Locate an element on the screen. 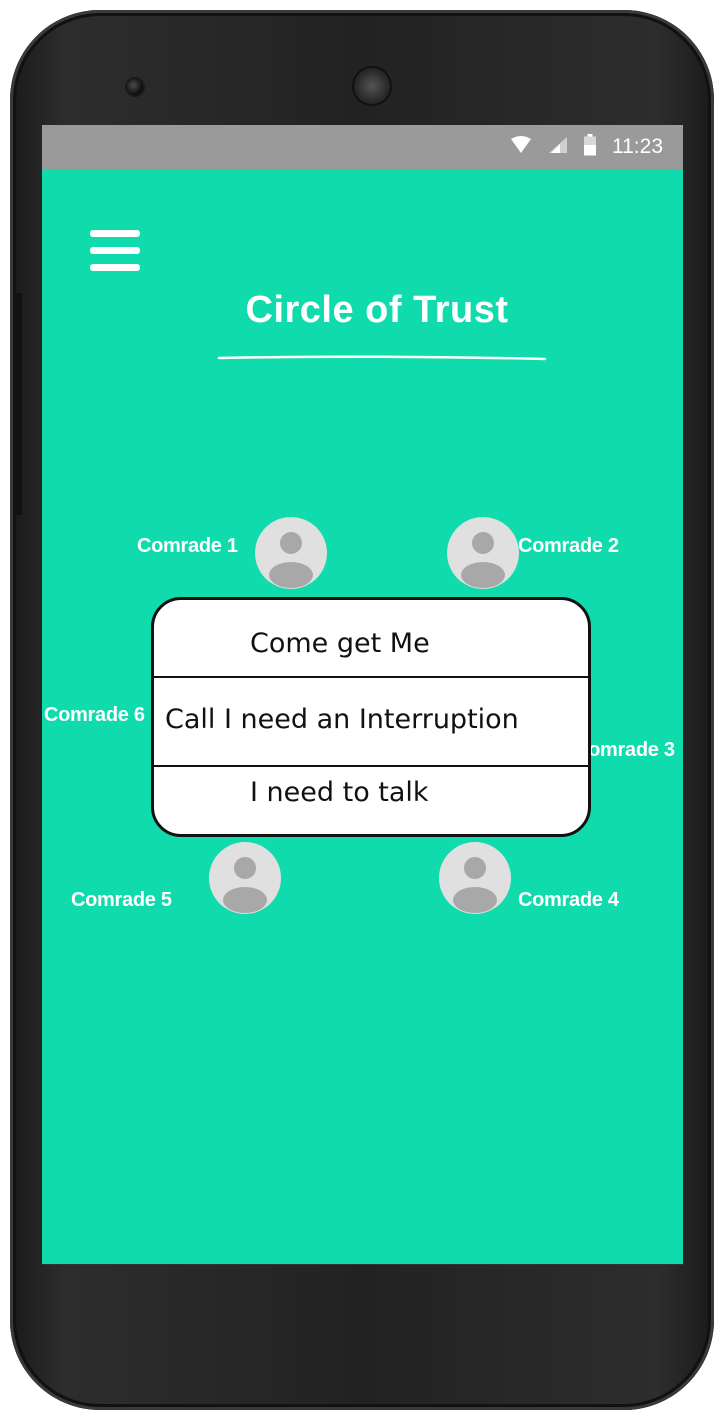  menu-line-bottom is located at coordinates (115, 267).